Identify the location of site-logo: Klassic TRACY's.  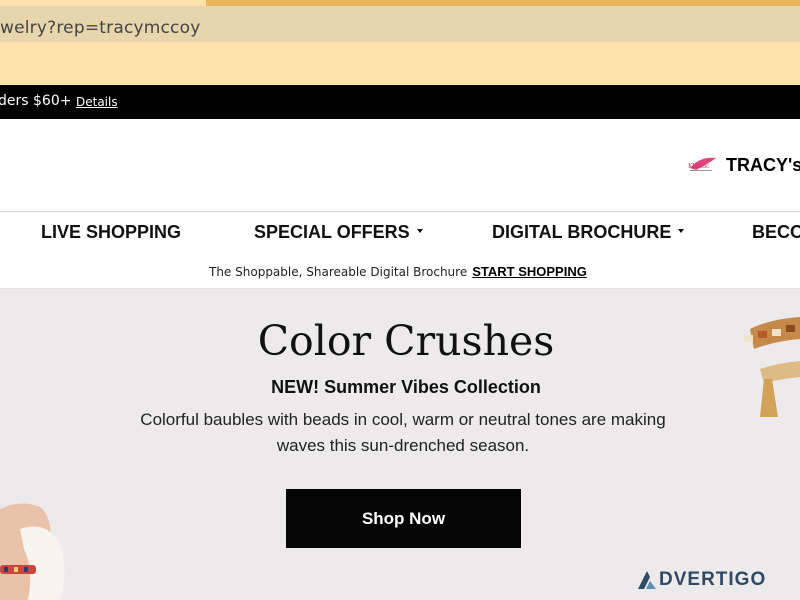
(743, 165).